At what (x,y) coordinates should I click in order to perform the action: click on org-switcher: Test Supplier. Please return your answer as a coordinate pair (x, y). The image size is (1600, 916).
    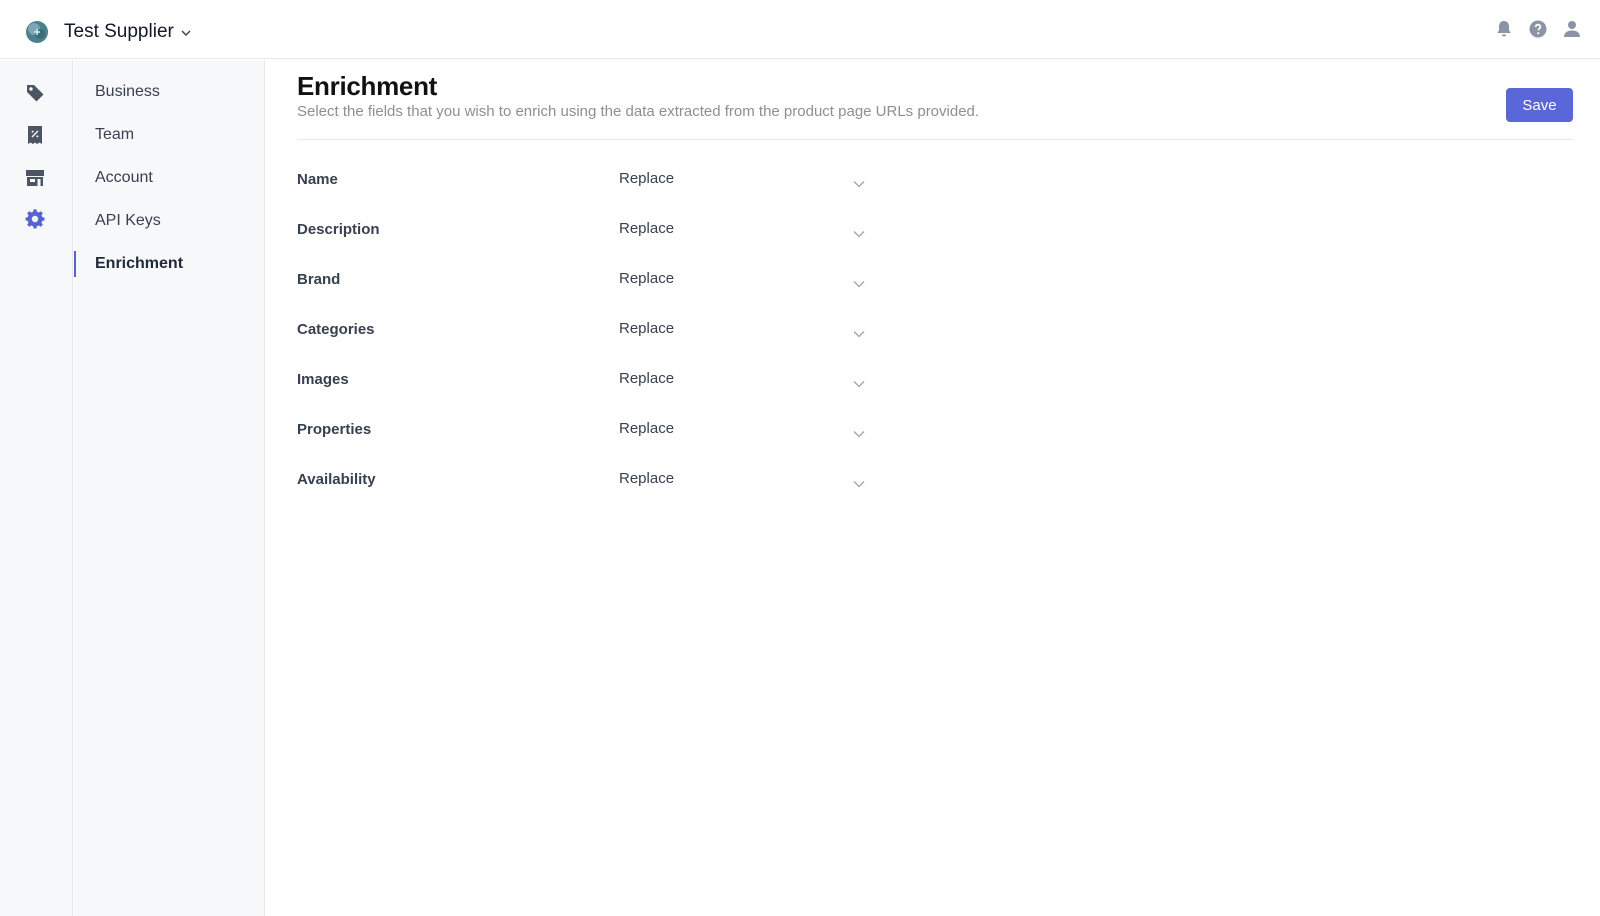
    Looking at the image, I should click on (128, 32).